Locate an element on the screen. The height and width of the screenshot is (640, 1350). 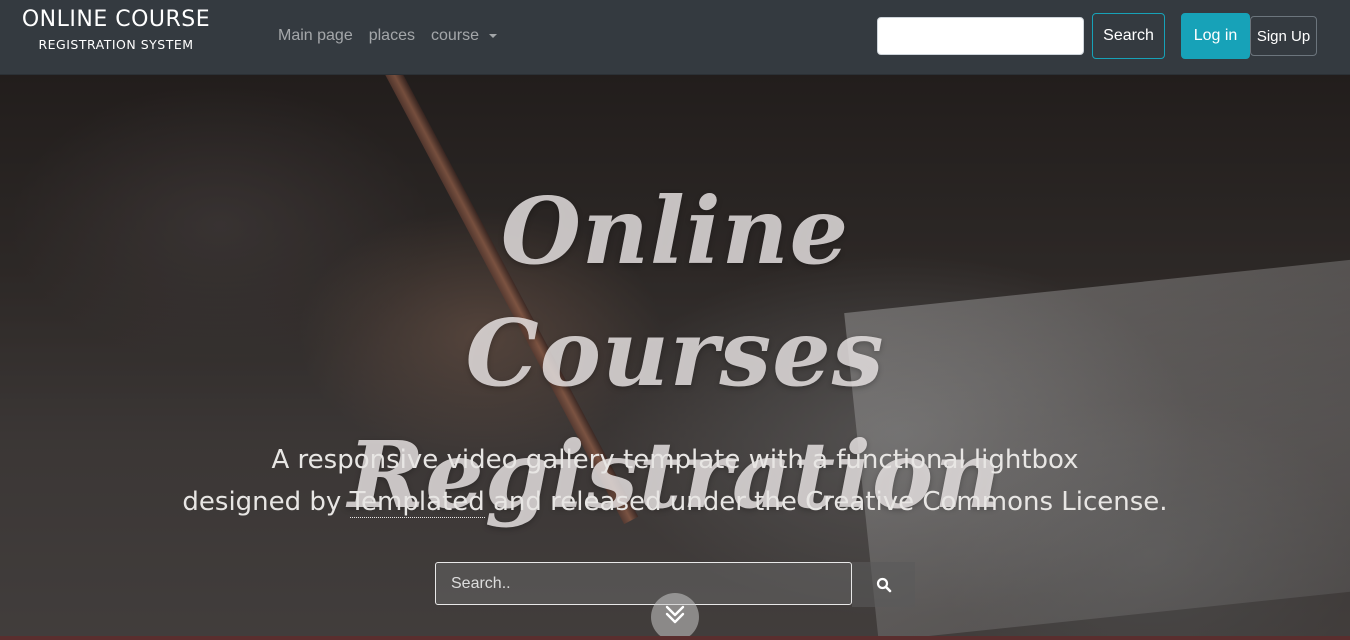
templated-link: Templated is located at coordinates (417, 502).